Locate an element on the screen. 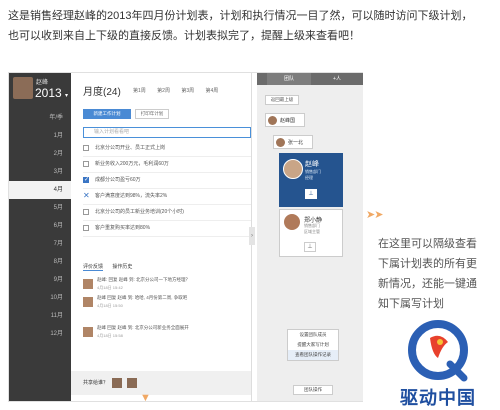 Image resolution: width=500 pixels, height=410 pixels. new-plan-button: 新建工作计划 is located at coordinates (107, 114).